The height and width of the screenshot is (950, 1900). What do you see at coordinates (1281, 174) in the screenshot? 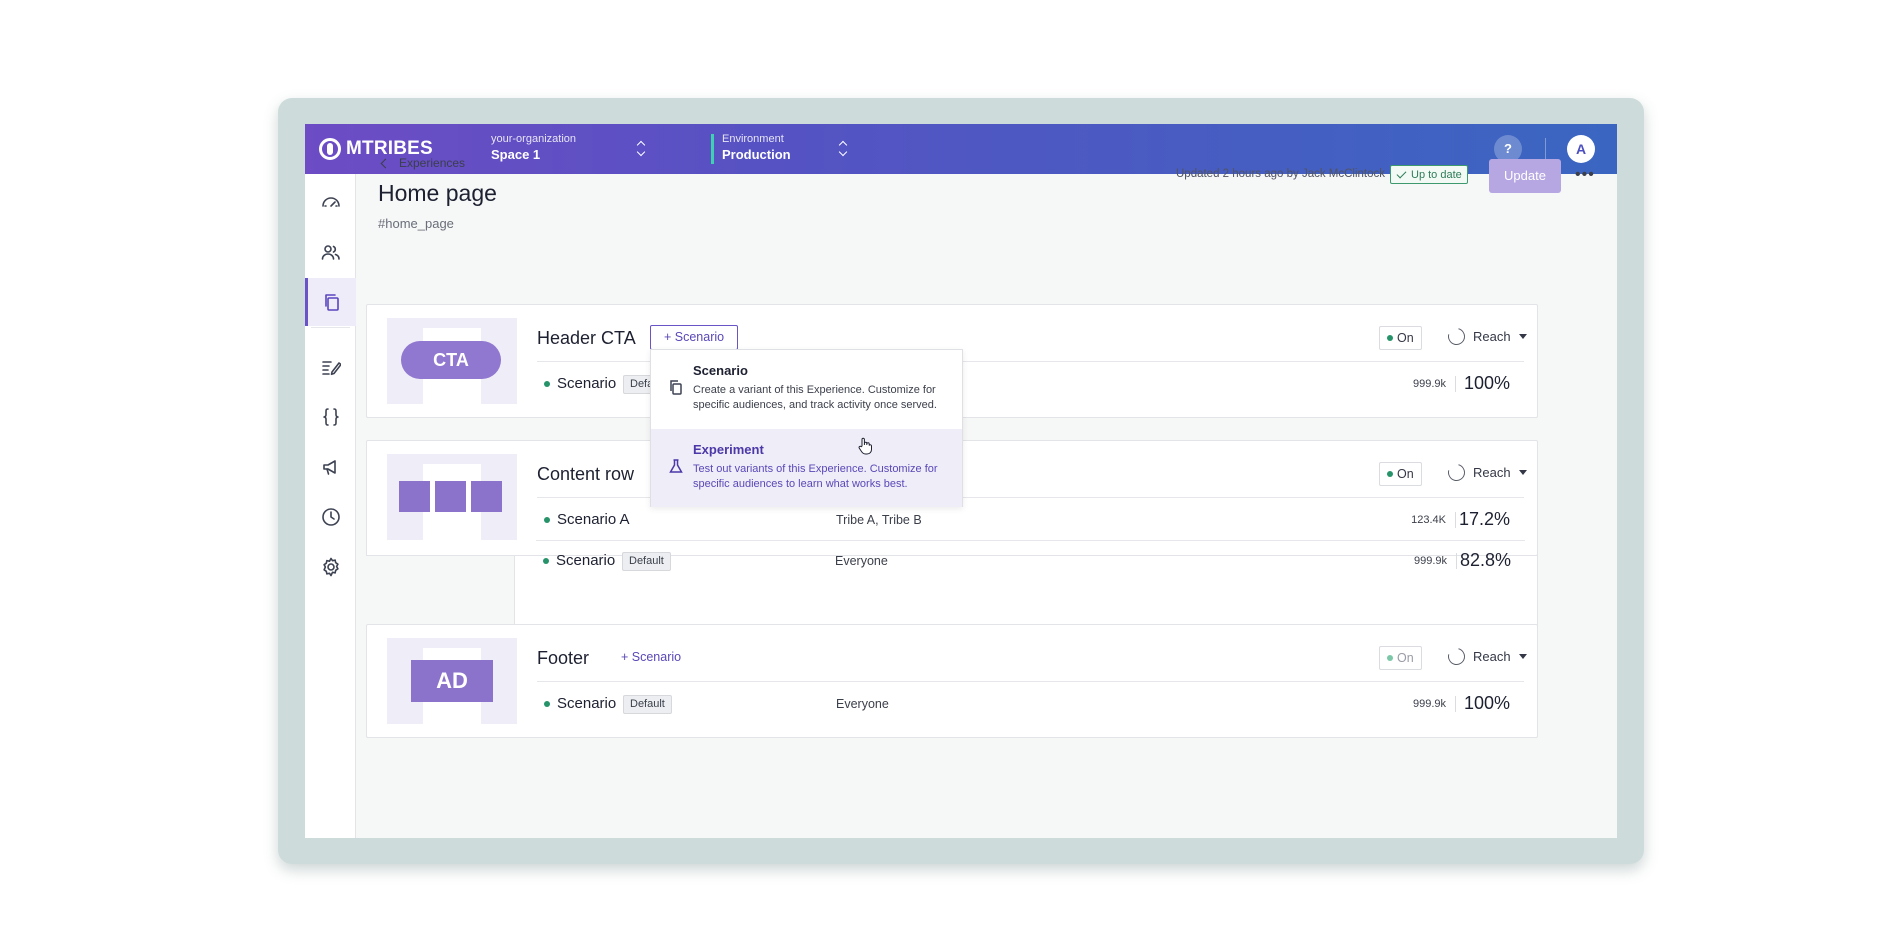
I see `last-updated-text: Updated 2 hours ago by Jack McClintock` at bounding box center [1281, 174].